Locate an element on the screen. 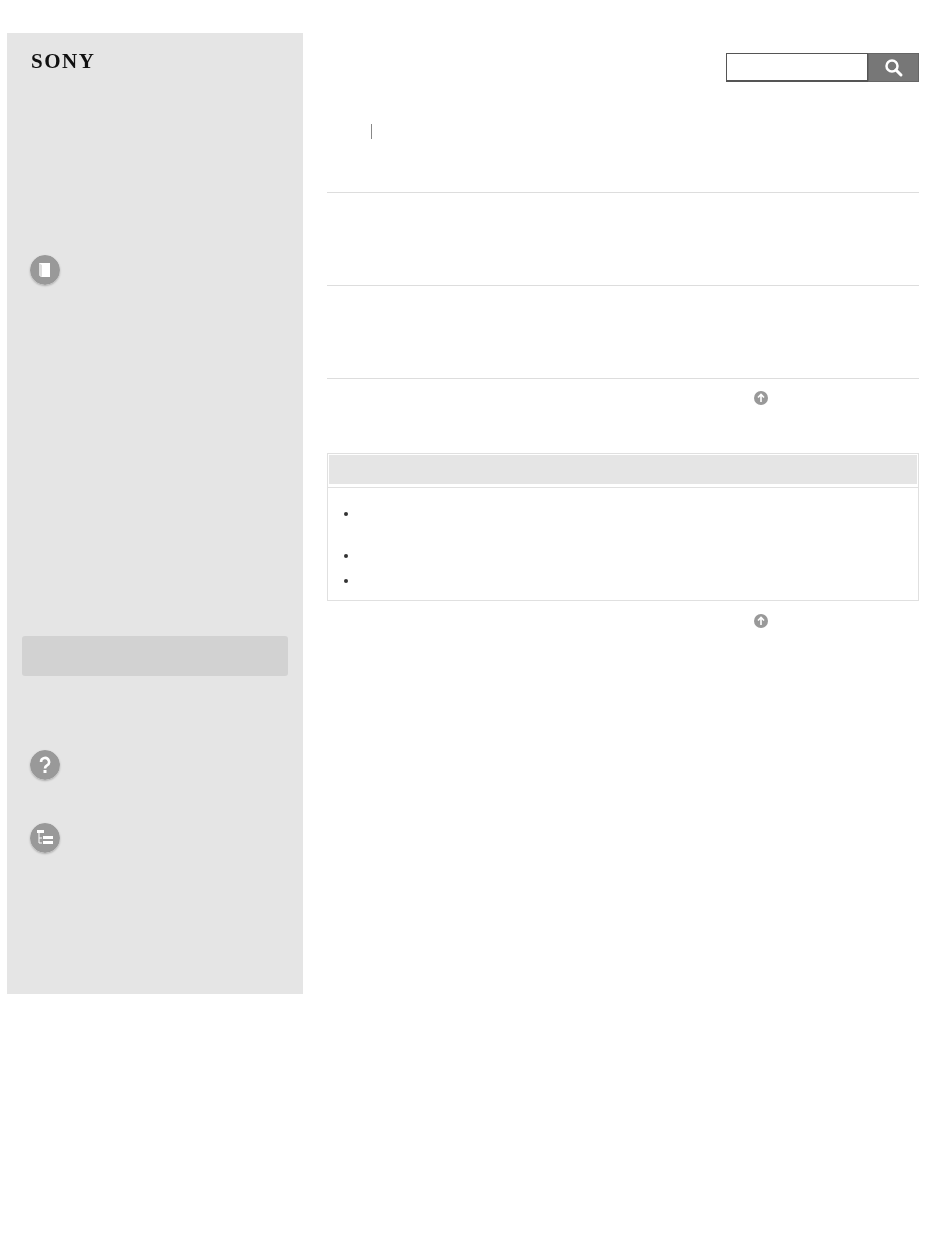 The width and height of the screenshot is (950, 1237). help-icon is located at coordinates (45, 765).